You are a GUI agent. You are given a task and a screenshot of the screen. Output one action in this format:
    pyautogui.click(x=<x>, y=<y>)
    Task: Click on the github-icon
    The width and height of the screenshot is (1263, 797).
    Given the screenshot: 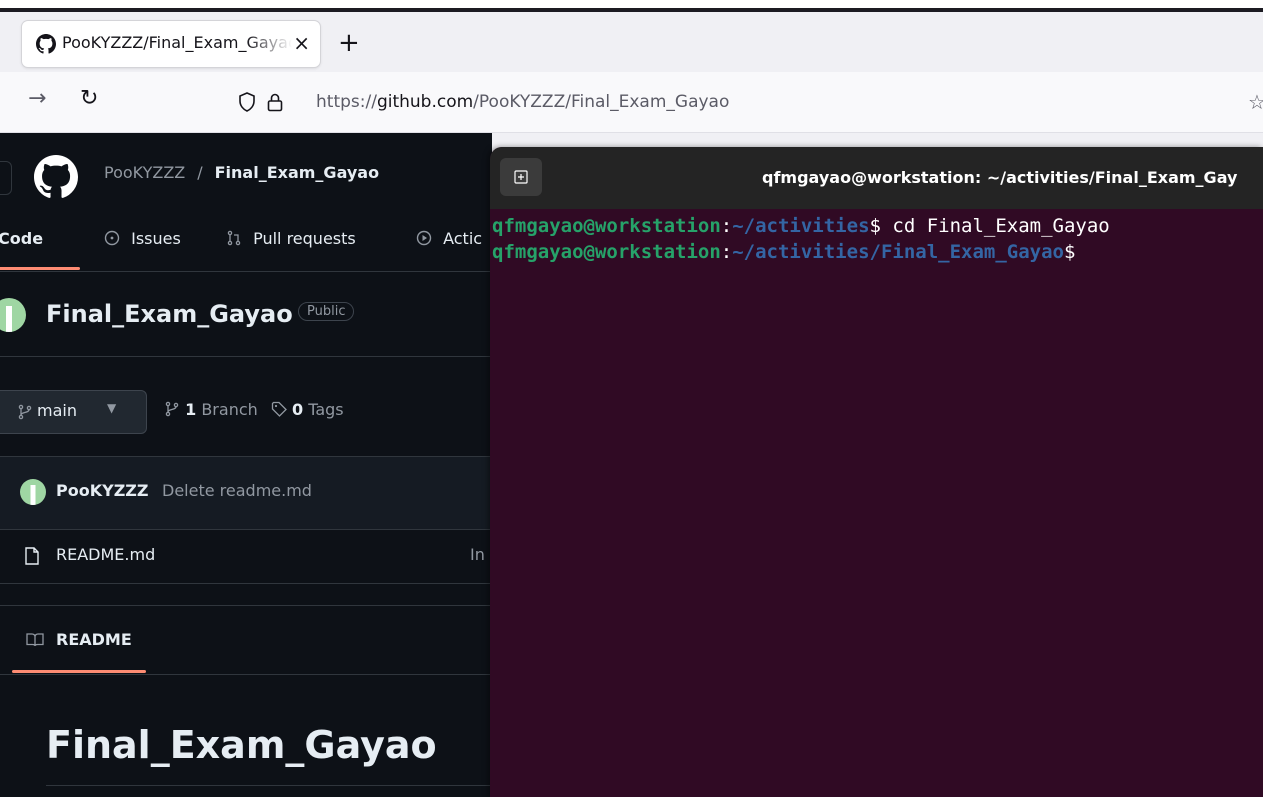 What is the action you would take?
    pyautogui.click(x=46, y=44)
    